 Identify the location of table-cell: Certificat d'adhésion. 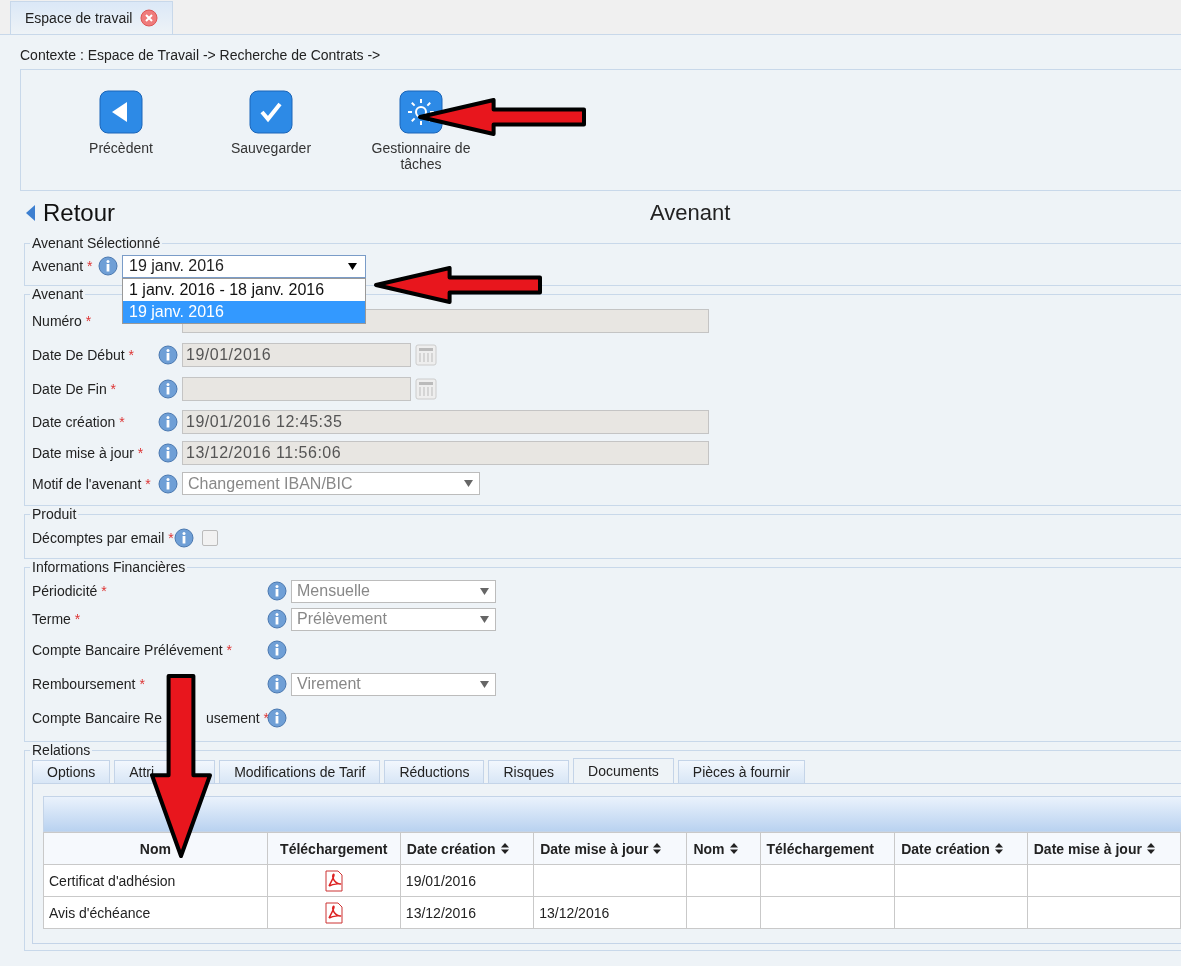
(155, 880).